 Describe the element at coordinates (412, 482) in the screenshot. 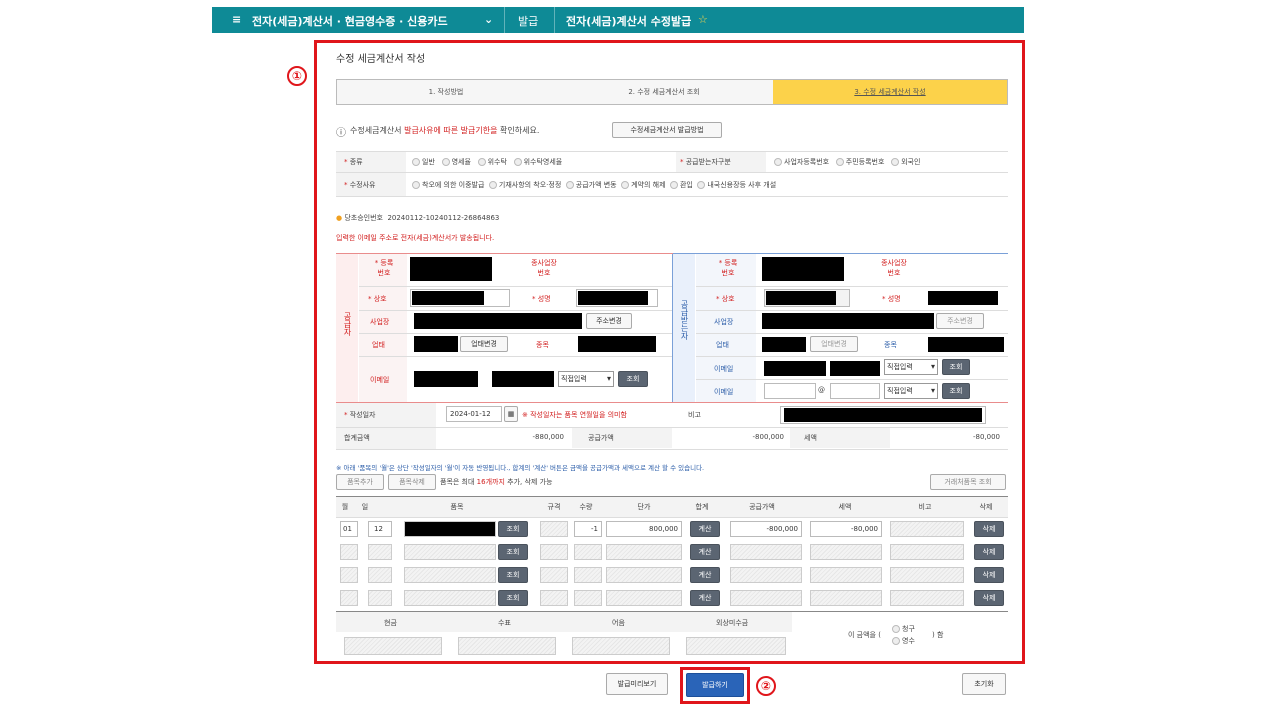

I see `delete-item-button: 품목삭제` at that location.